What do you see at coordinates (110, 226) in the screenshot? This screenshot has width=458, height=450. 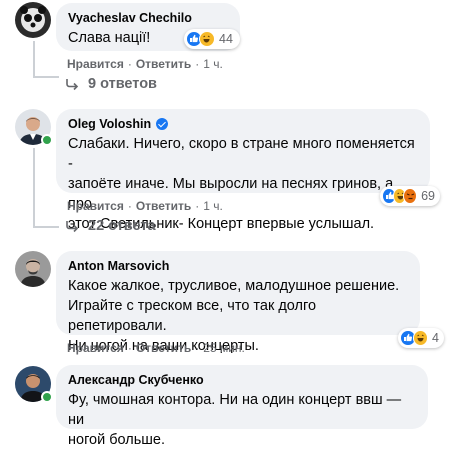 I see `view-replies-link: 22 ответа` at bounding box center [110, 226].